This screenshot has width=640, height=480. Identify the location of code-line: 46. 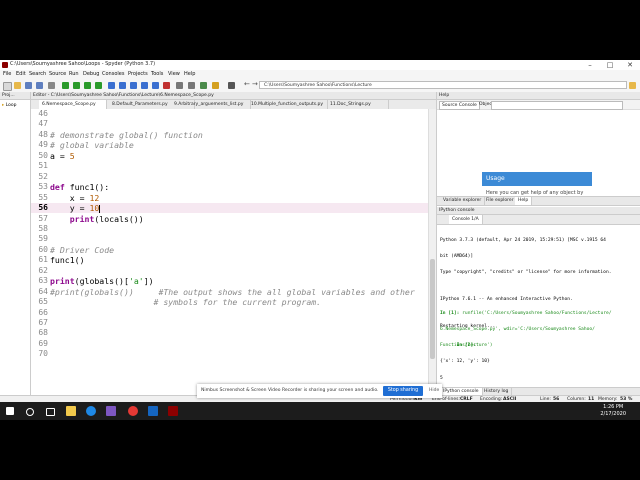
(230, 114).